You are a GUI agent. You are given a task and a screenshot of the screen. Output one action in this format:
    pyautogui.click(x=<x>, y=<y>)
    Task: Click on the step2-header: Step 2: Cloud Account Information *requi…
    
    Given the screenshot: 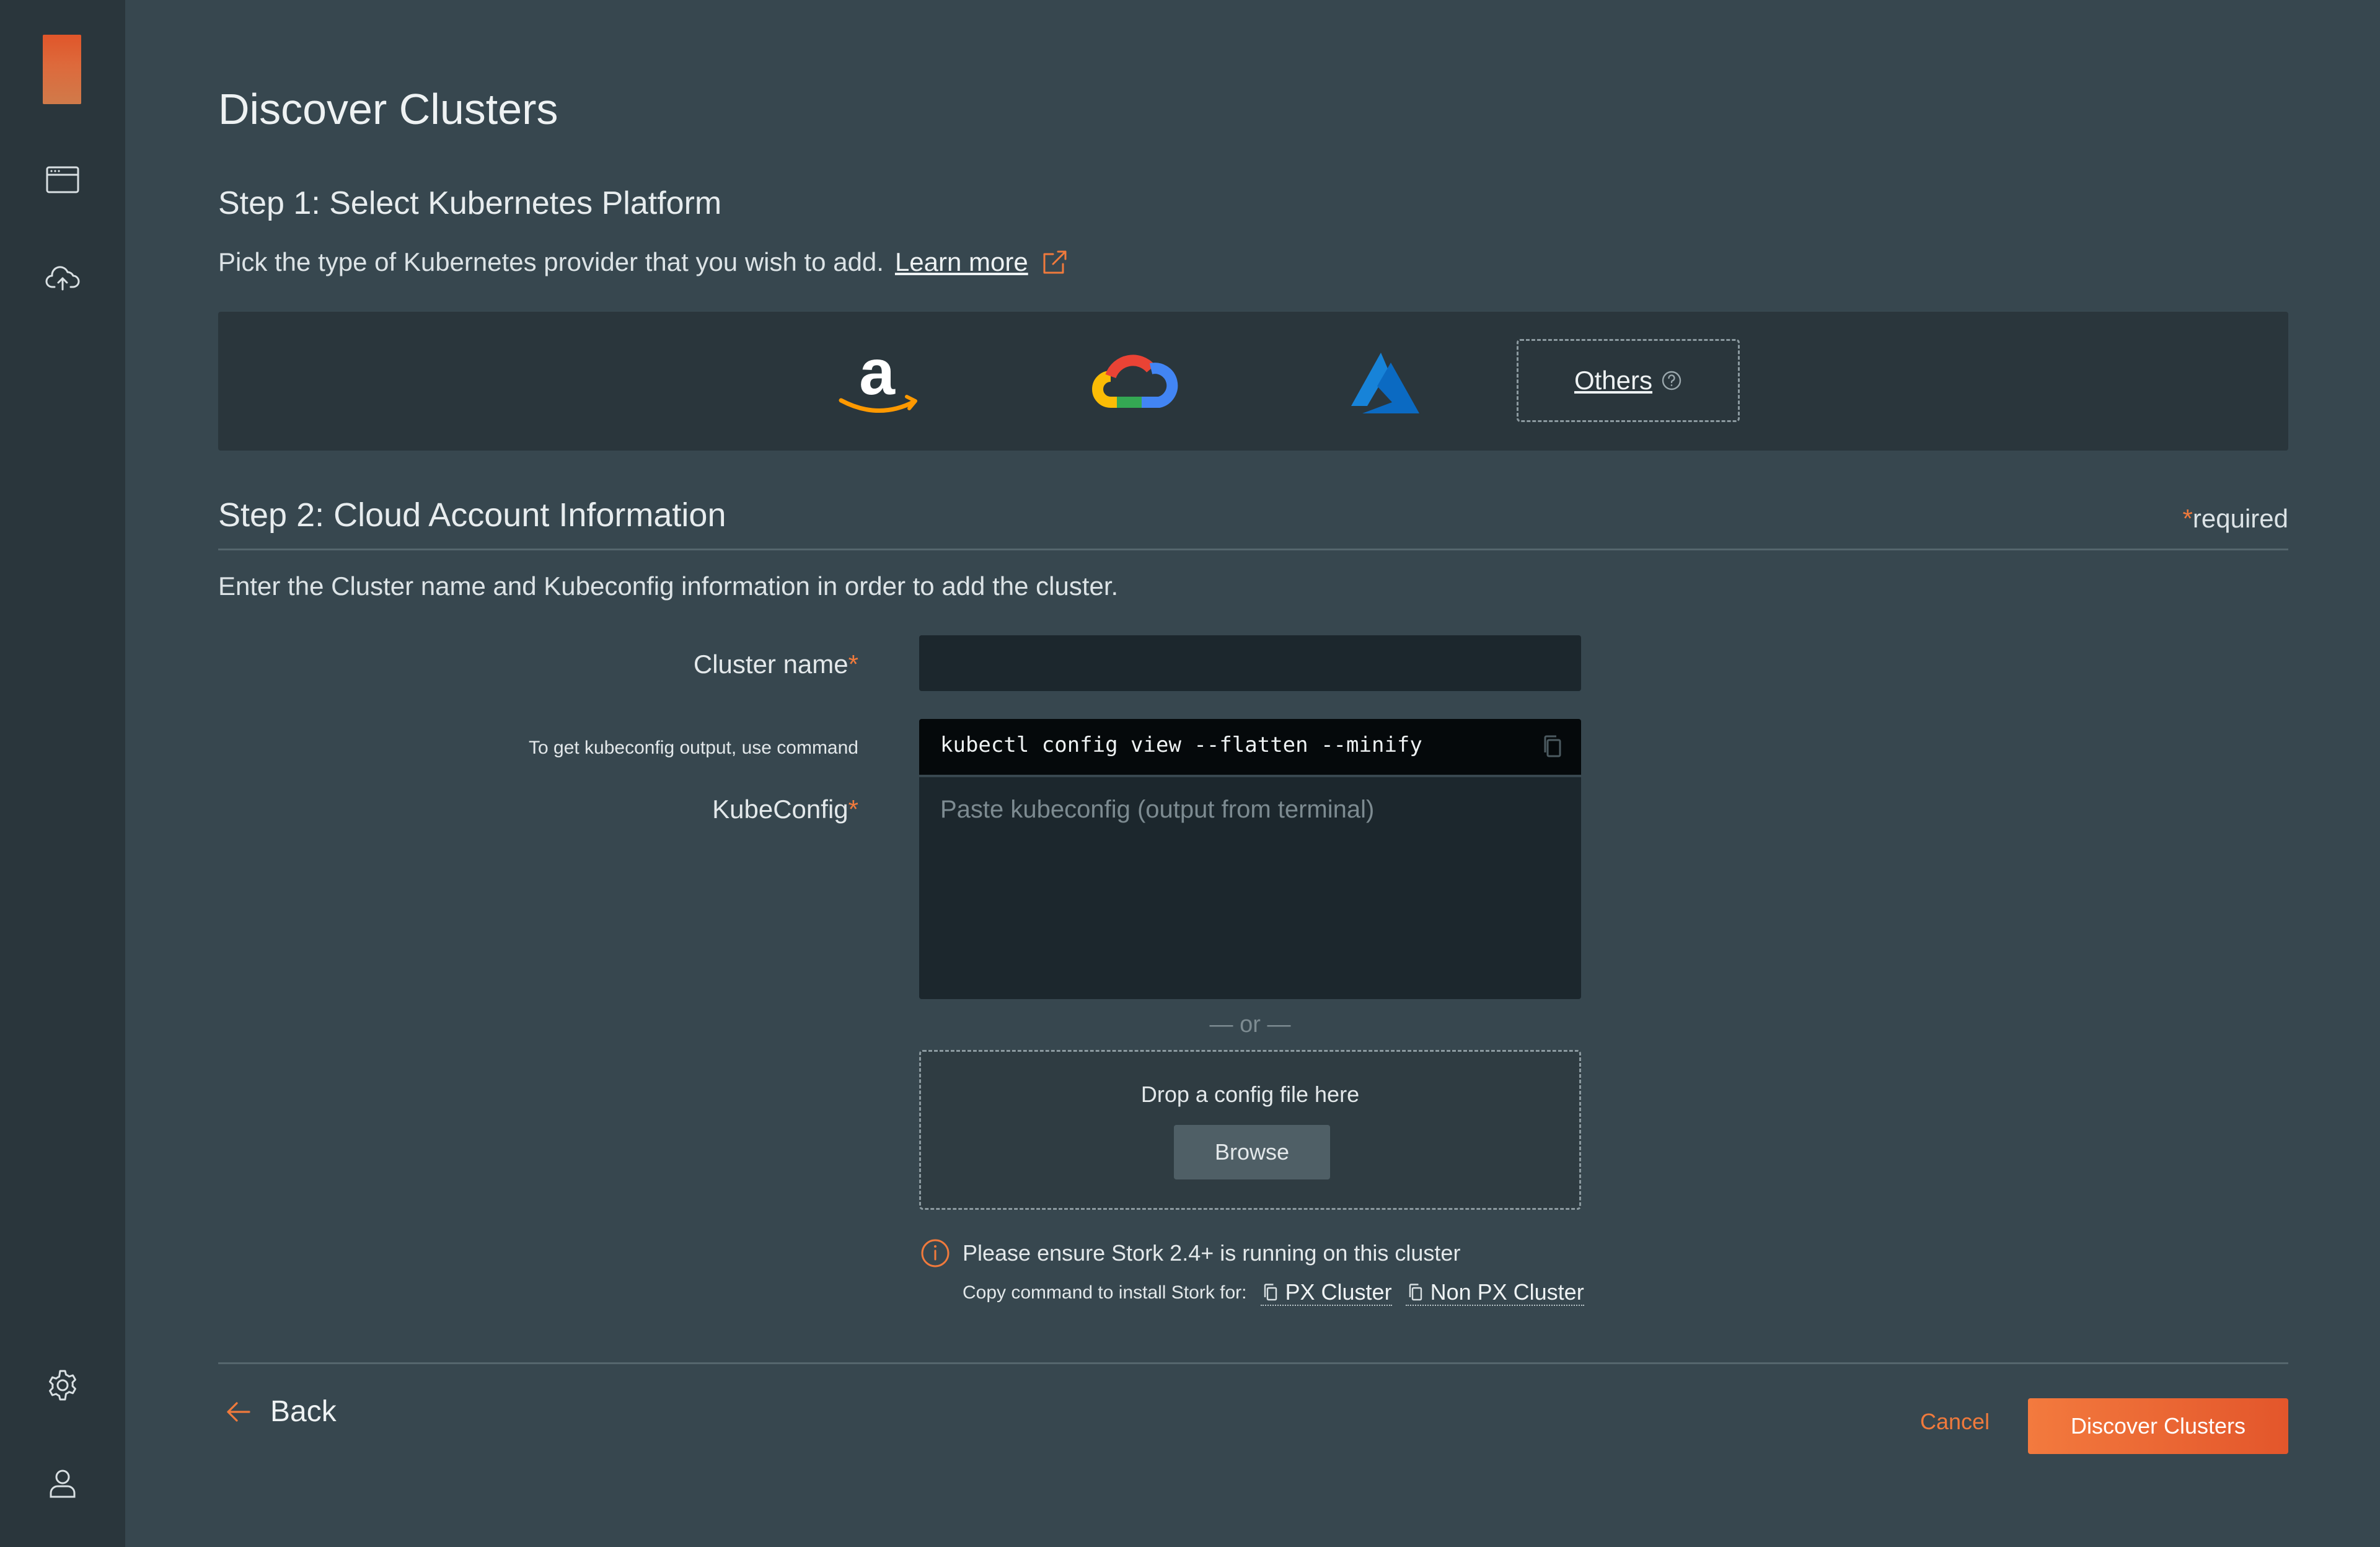 What is the action you would take?
    pyautogui.click(x=1253, y=521)
    